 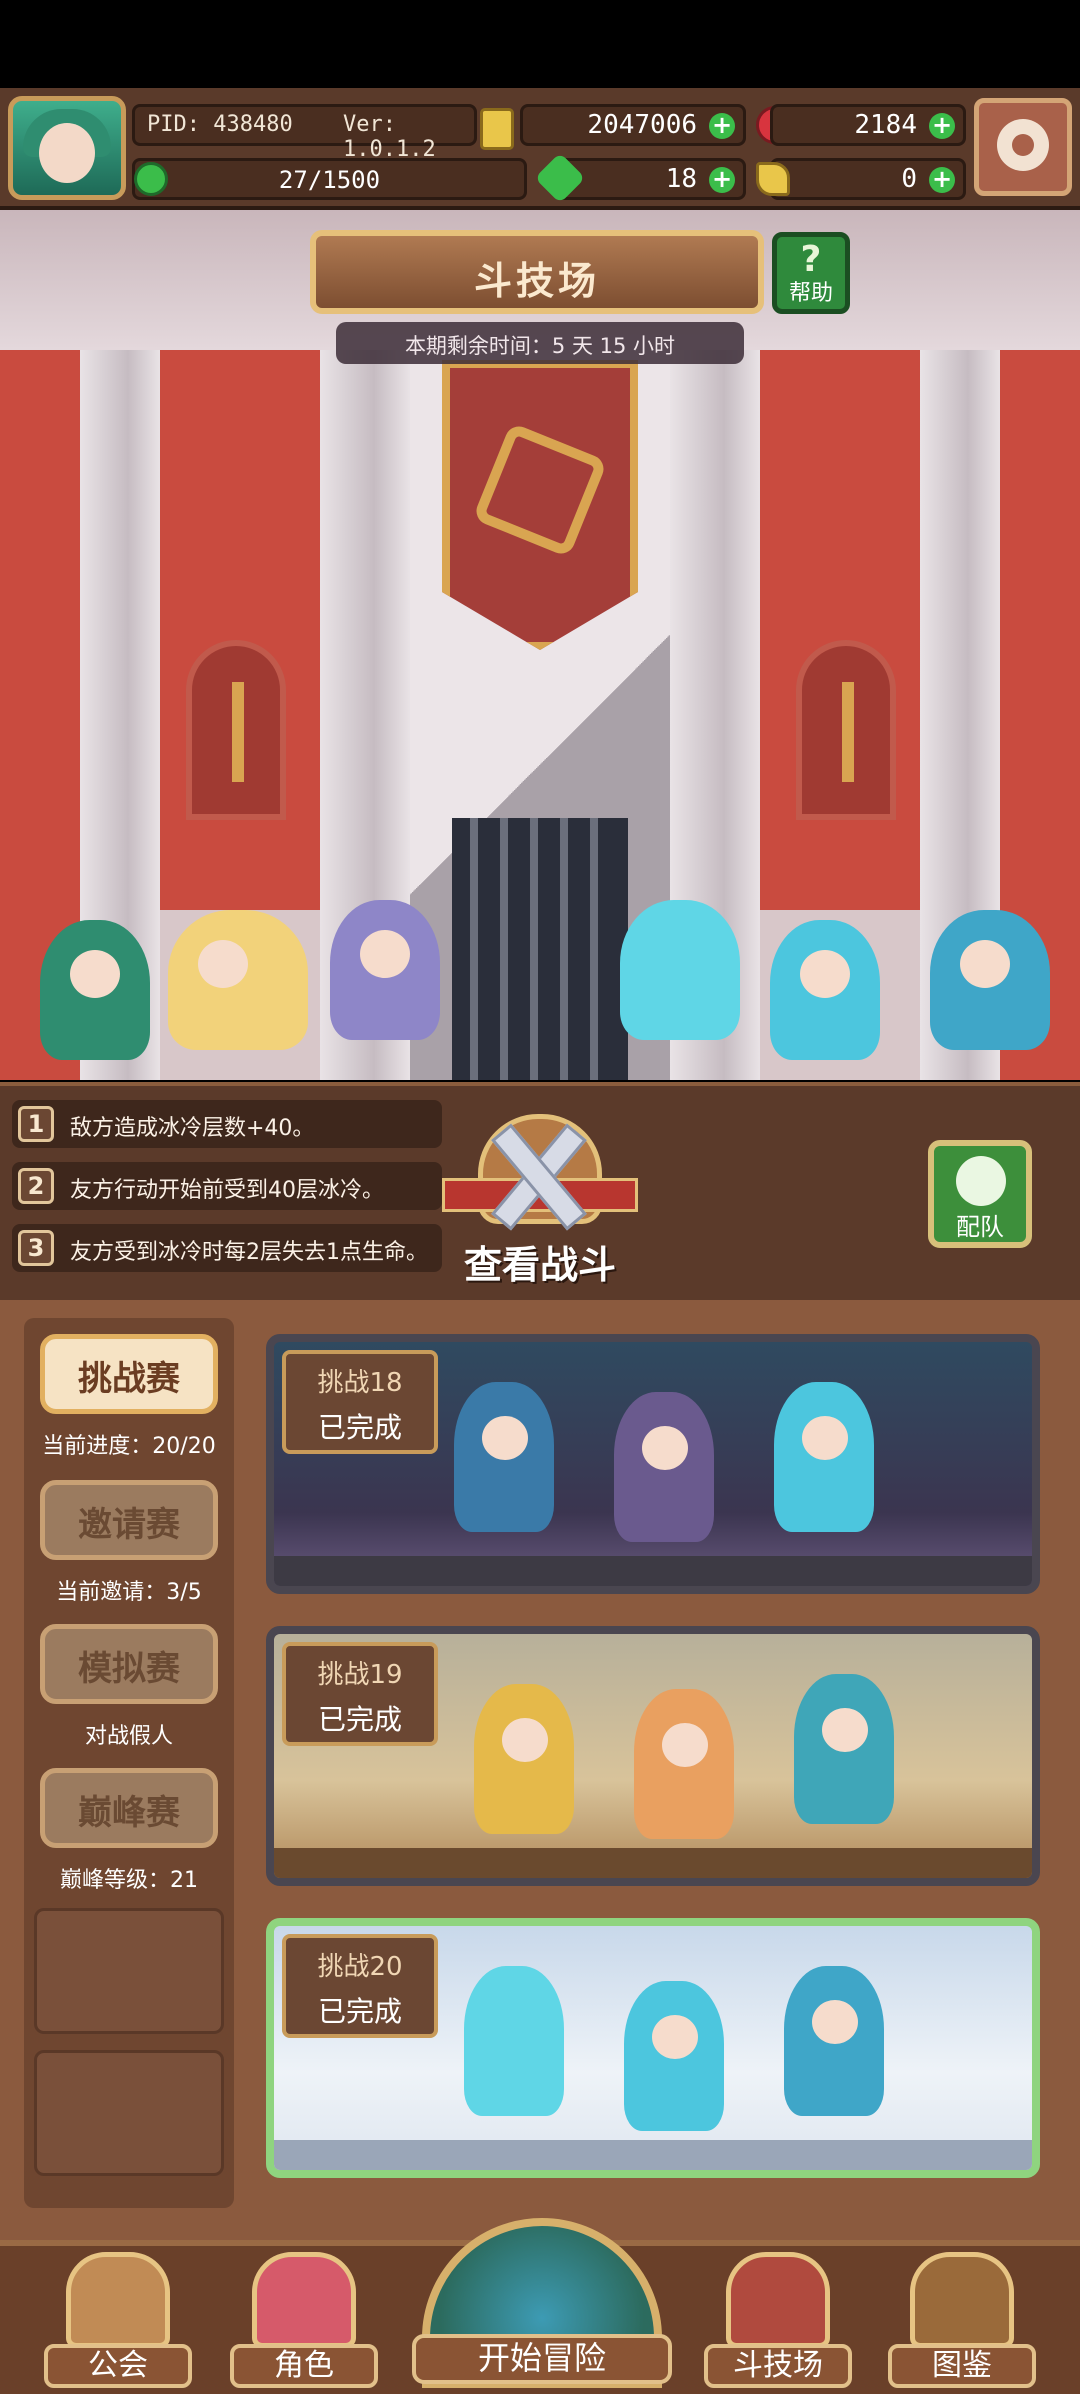 I want to click on nav-guild: 公会, so click(x=118, y=2316).